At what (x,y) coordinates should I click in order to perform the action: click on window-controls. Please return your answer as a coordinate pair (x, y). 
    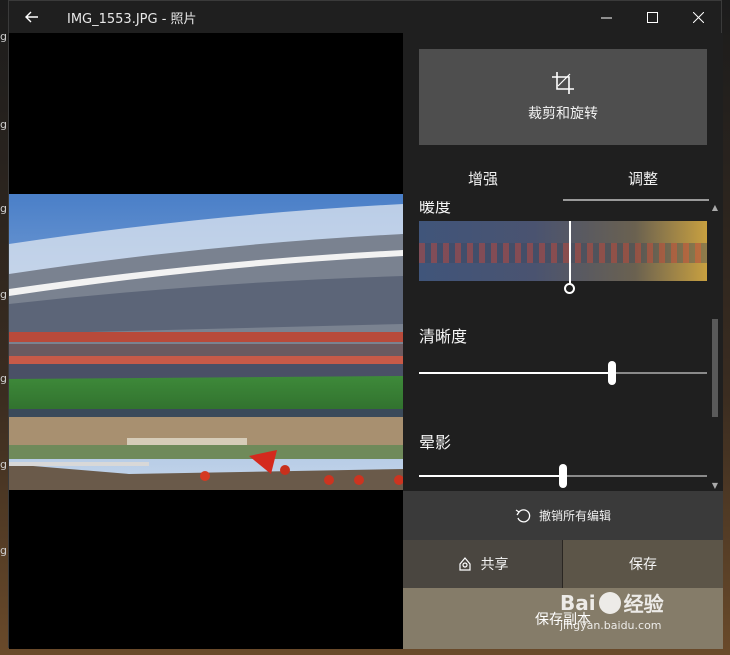
    Looking at the image, I should click on (652, 17).